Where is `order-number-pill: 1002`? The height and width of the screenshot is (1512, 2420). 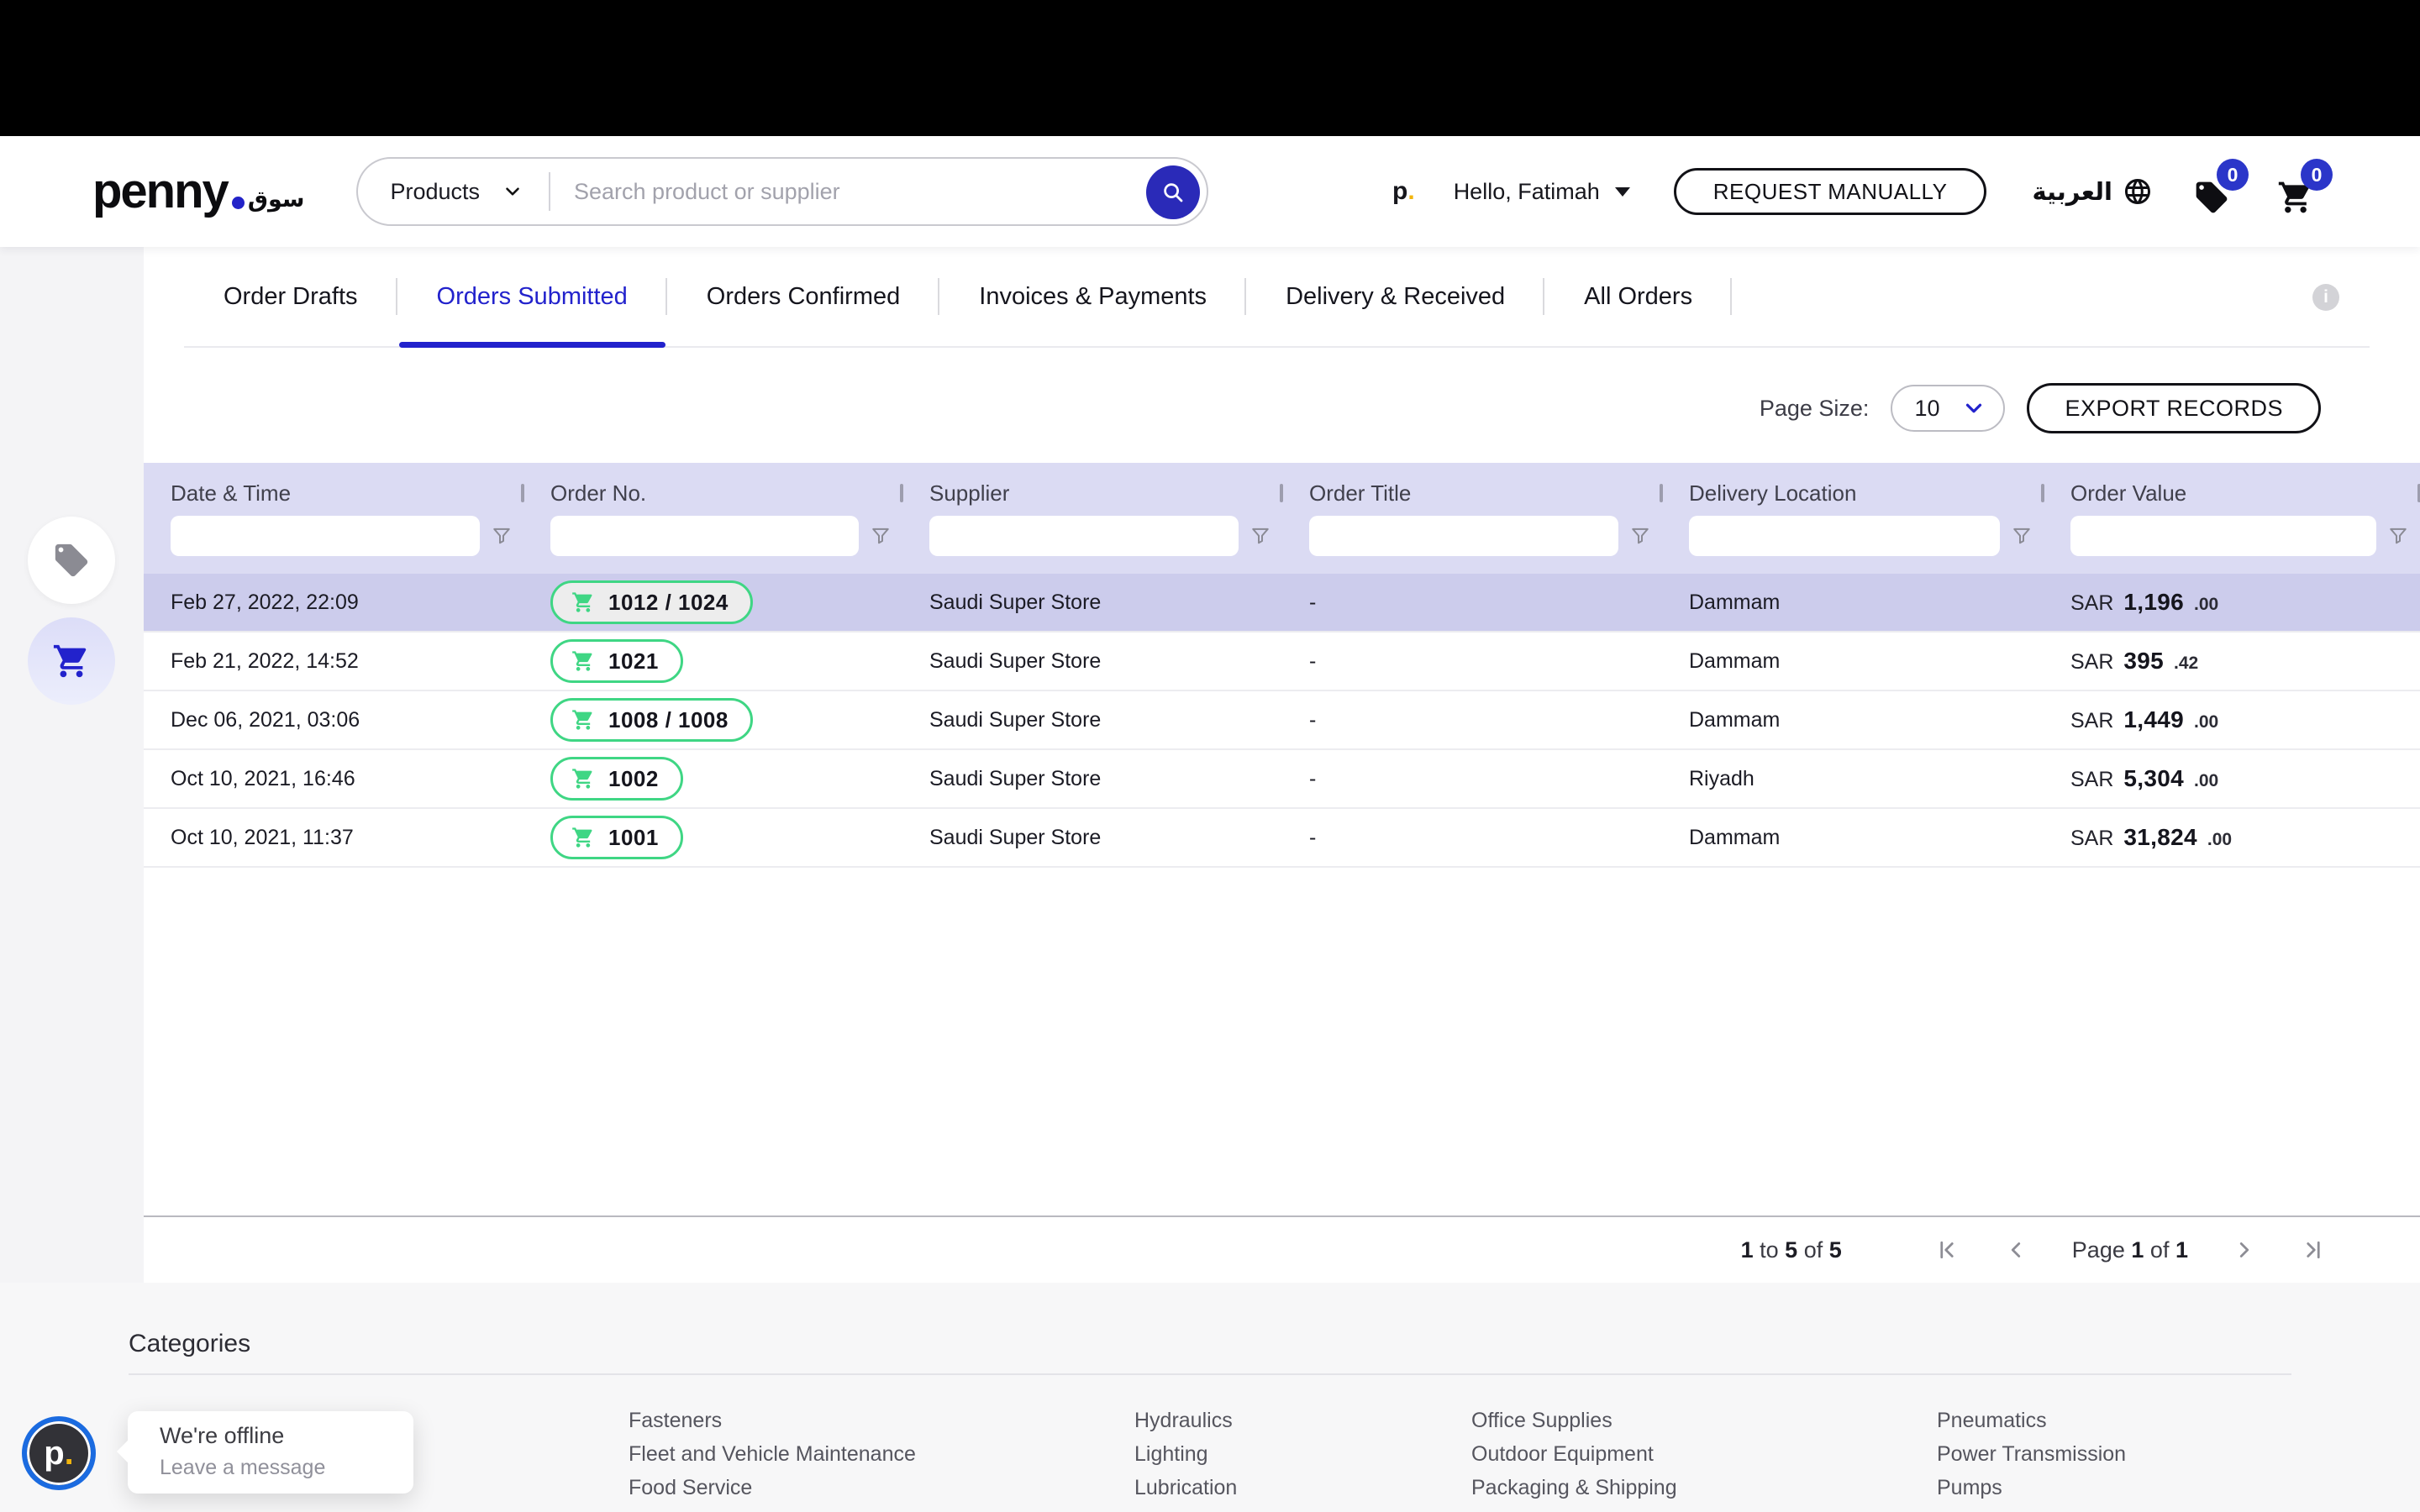 order-number-pill: 1002 is located at coordinates (616, 779).